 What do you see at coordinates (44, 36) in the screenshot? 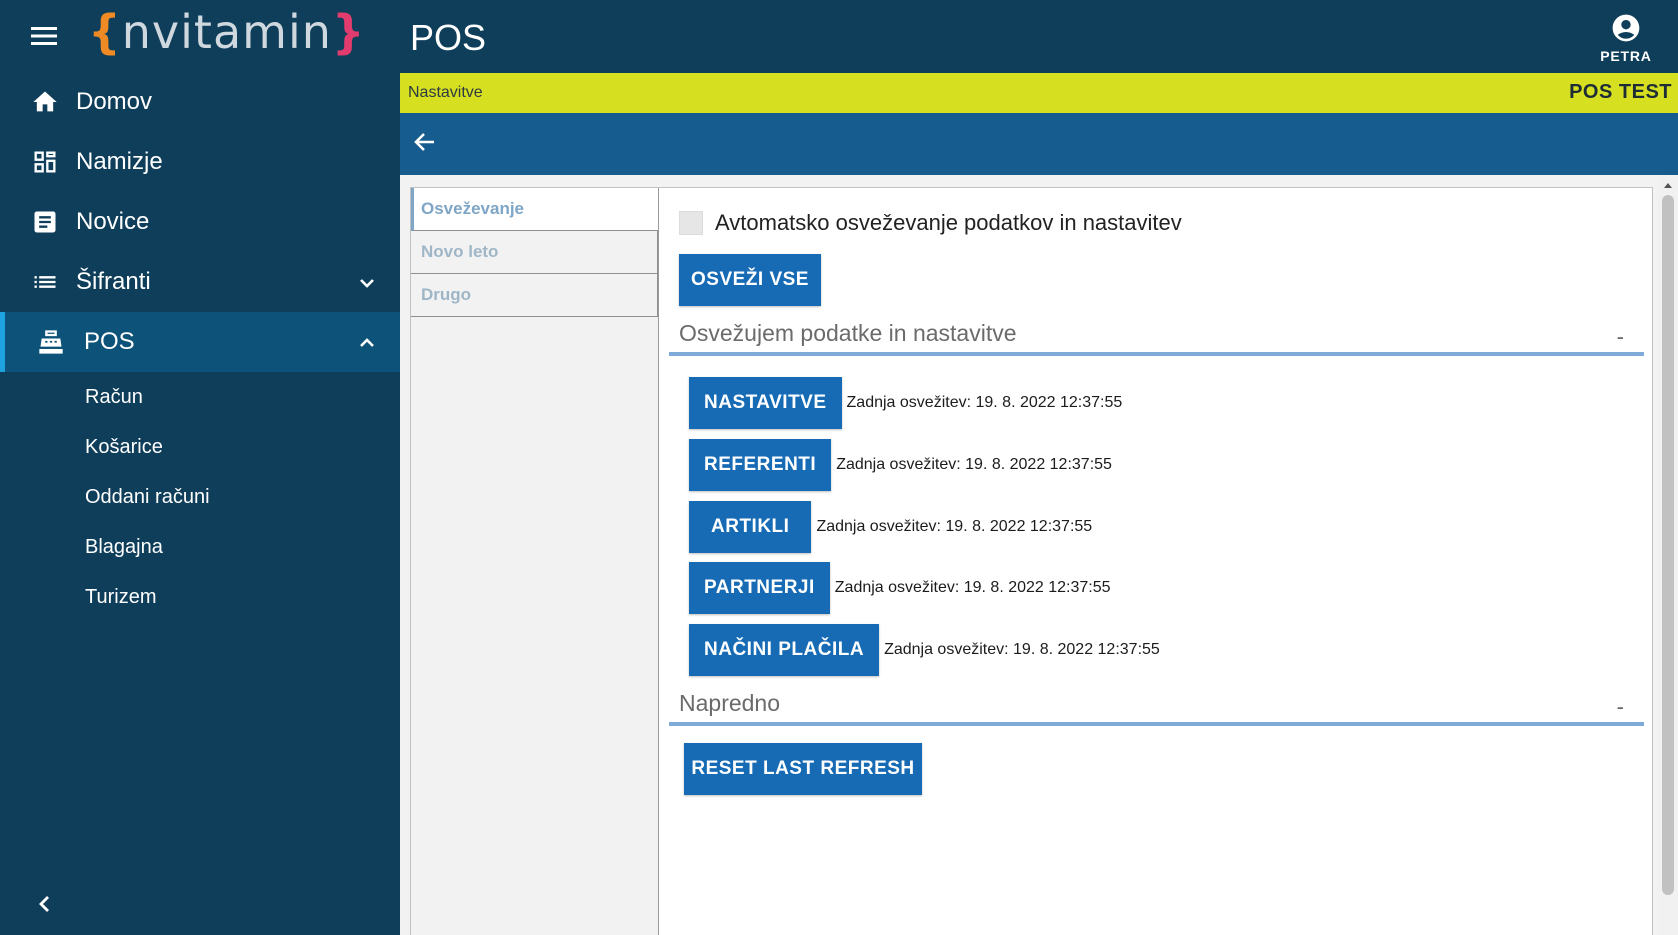
I see `menu-icon` at bounding box center [44, 36].